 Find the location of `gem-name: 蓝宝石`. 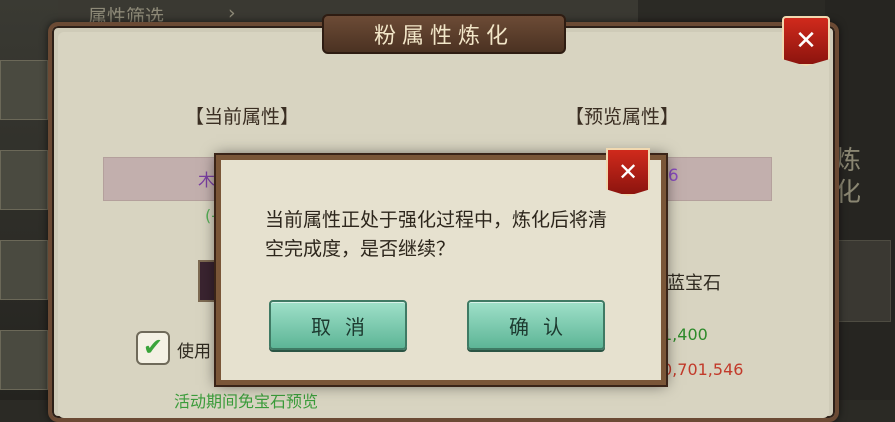

gem-name: 蓝宝石 is located at coordinates (694, 283).